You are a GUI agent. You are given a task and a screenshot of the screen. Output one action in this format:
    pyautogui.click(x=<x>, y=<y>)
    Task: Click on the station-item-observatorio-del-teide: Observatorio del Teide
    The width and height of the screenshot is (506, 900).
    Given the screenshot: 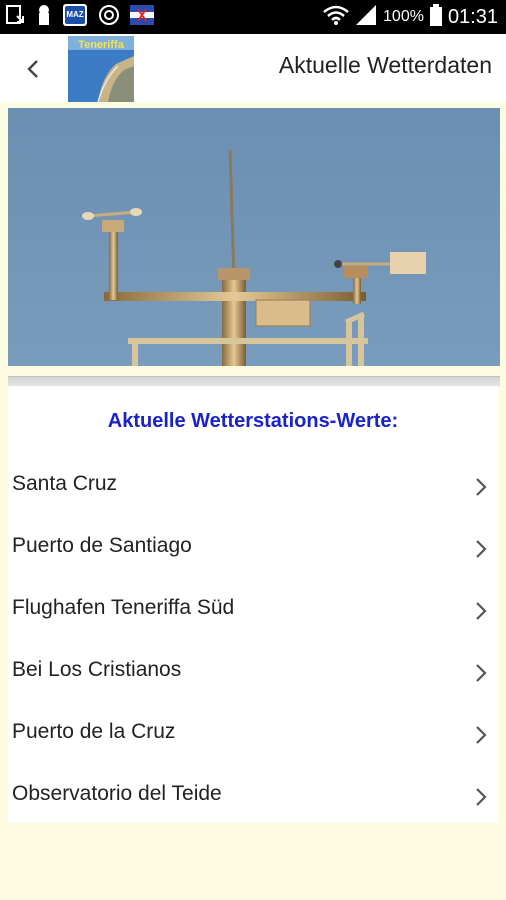 What is the action you would take?
    pyautogui.click(x=253, y=797)
    